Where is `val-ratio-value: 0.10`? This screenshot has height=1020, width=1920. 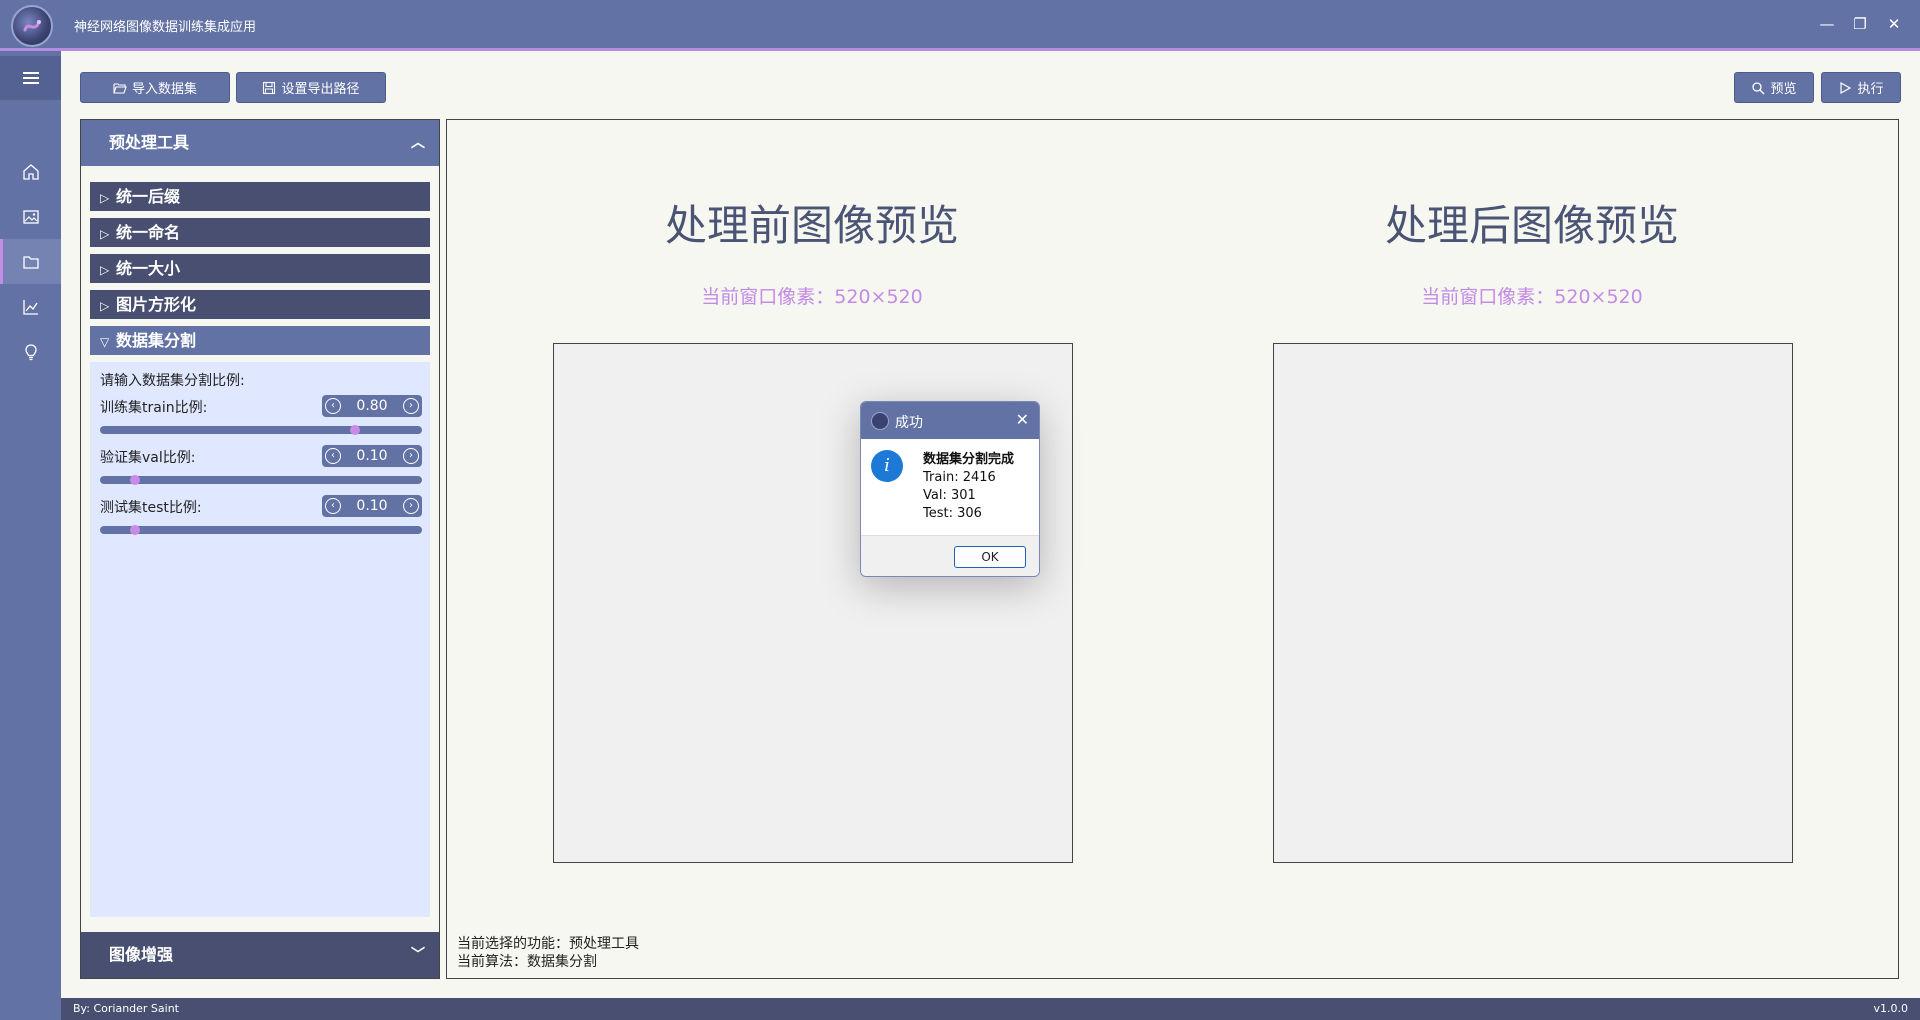
val-ratio-value: 0.10 is located at coordinates (372, 456).